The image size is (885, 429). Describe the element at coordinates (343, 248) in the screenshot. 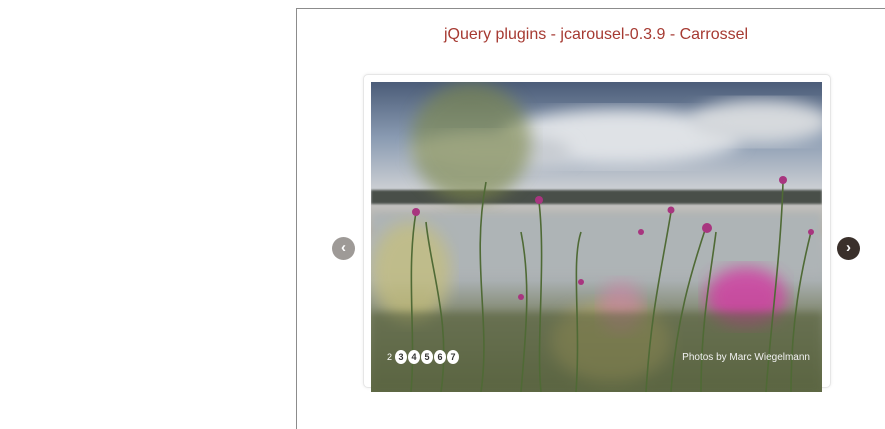

I see `carousel-prev-button: ‹` at that location.